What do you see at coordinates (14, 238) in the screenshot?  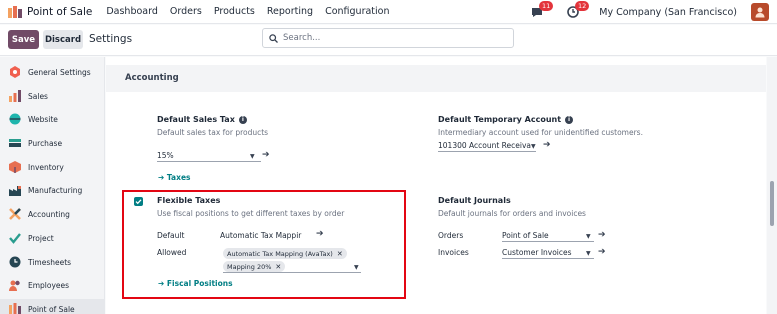 I see `project-icon` at bounding box center [14, 238].